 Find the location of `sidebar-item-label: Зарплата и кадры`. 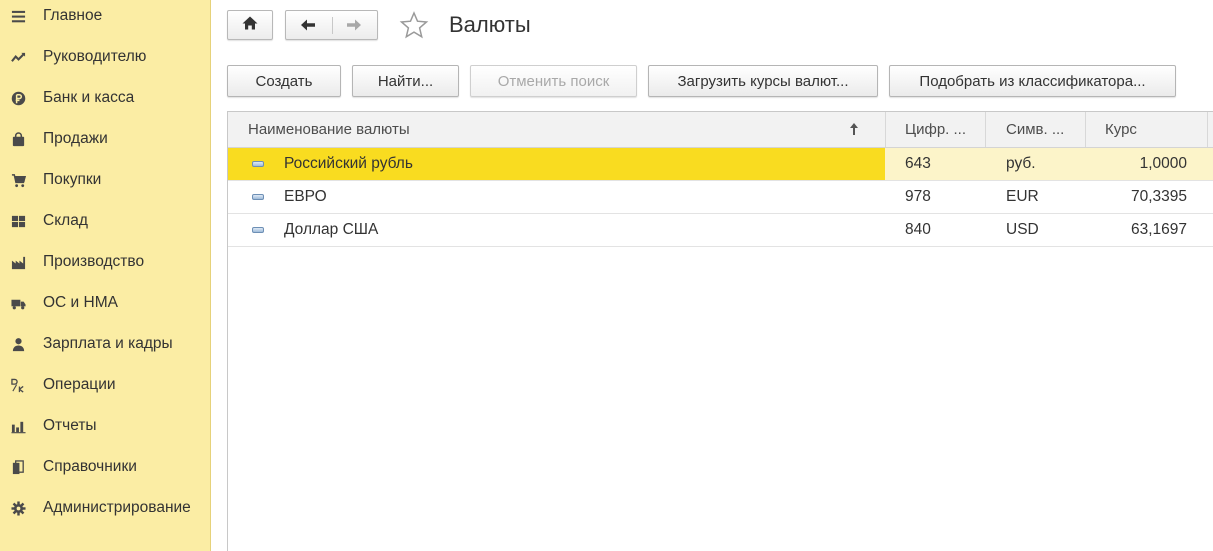

sidebar-item-label: Зарплата и кадры is located at coordinates (108, 343).